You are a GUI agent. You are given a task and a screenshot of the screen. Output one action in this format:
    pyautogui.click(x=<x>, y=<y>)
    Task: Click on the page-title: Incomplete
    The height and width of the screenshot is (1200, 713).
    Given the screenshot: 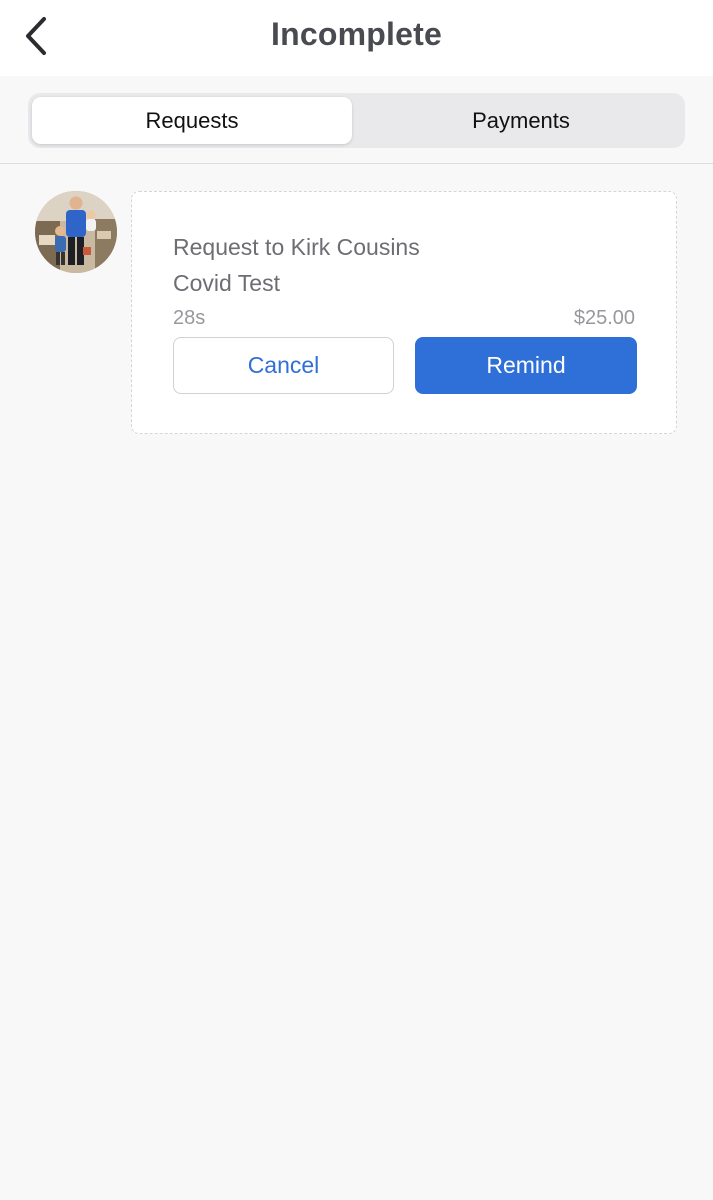 What is the action you would take?
    pyautogui.click(x=356, y=34)
    